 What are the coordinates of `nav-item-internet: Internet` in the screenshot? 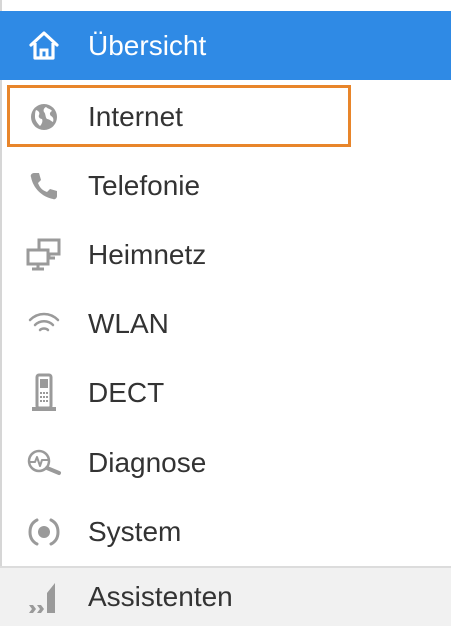 It's located at (225, 116).